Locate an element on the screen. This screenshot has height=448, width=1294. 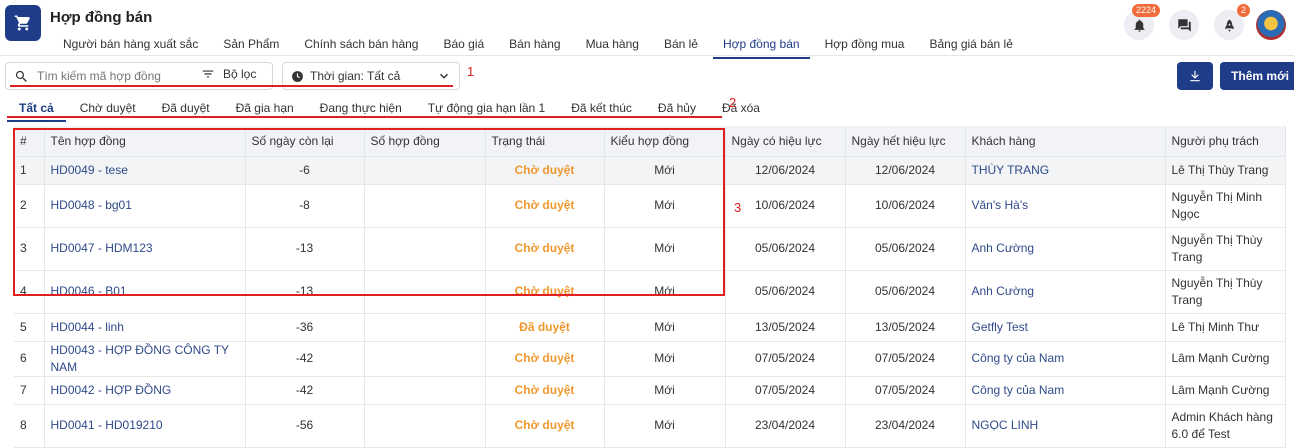
days-remaining: -6 is located at coordinates (305, 170).